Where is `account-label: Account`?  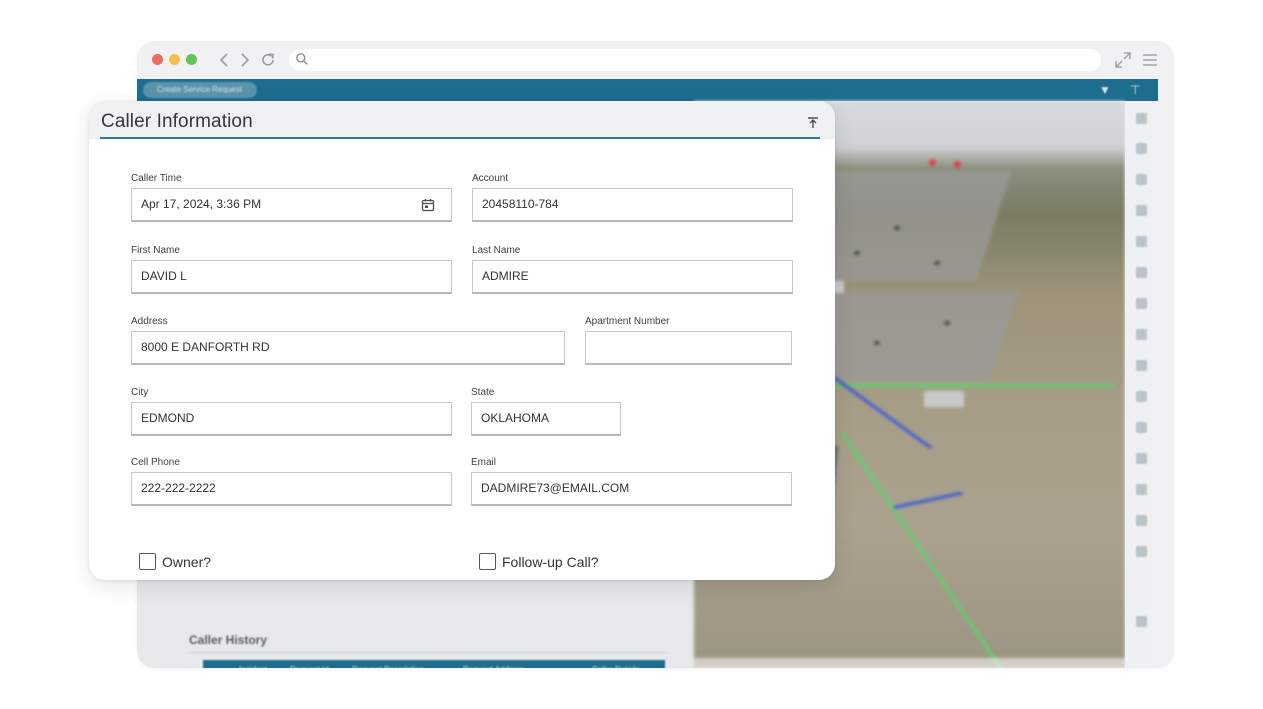
account-label: Account is located at coordinates (490, 178).